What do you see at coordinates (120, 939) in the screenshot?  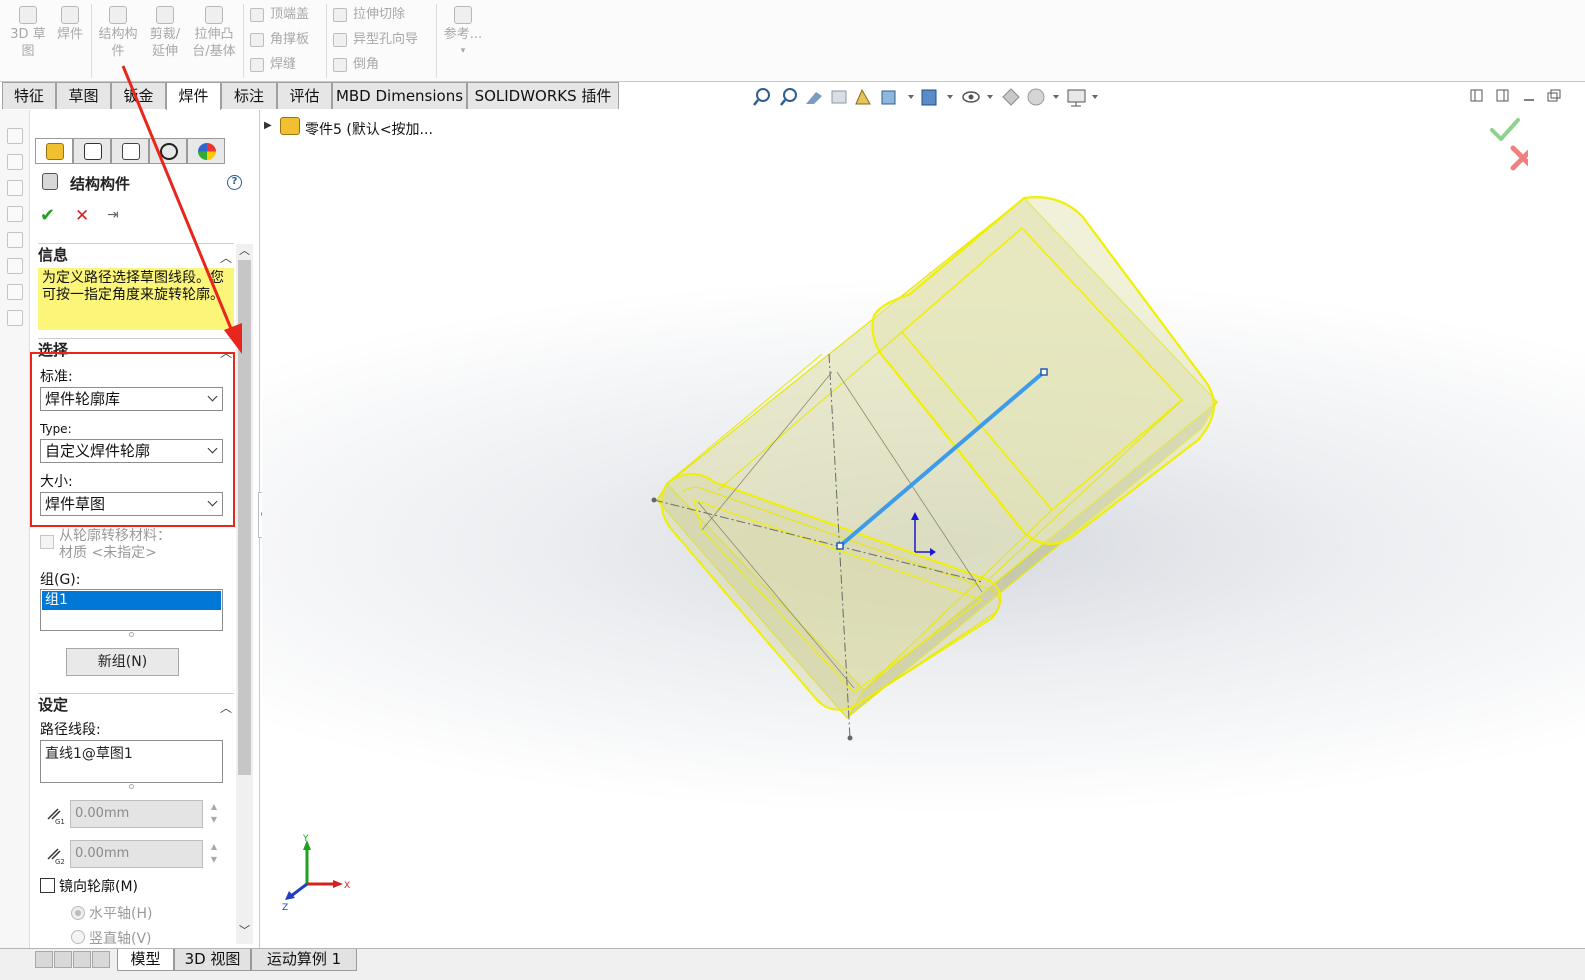 I see `vertical-axis-label: 竖直轴(V)` at bounding box center [120, 939].